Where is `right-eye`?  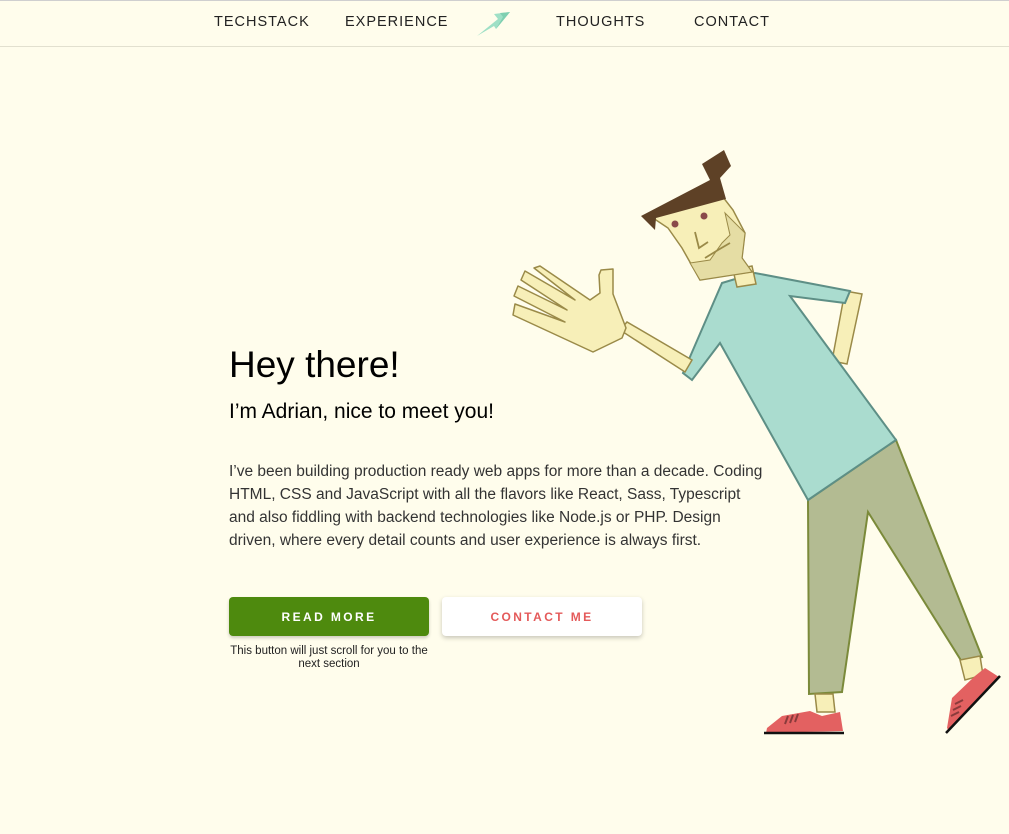 right-eye is located at coordinates (704, 216).